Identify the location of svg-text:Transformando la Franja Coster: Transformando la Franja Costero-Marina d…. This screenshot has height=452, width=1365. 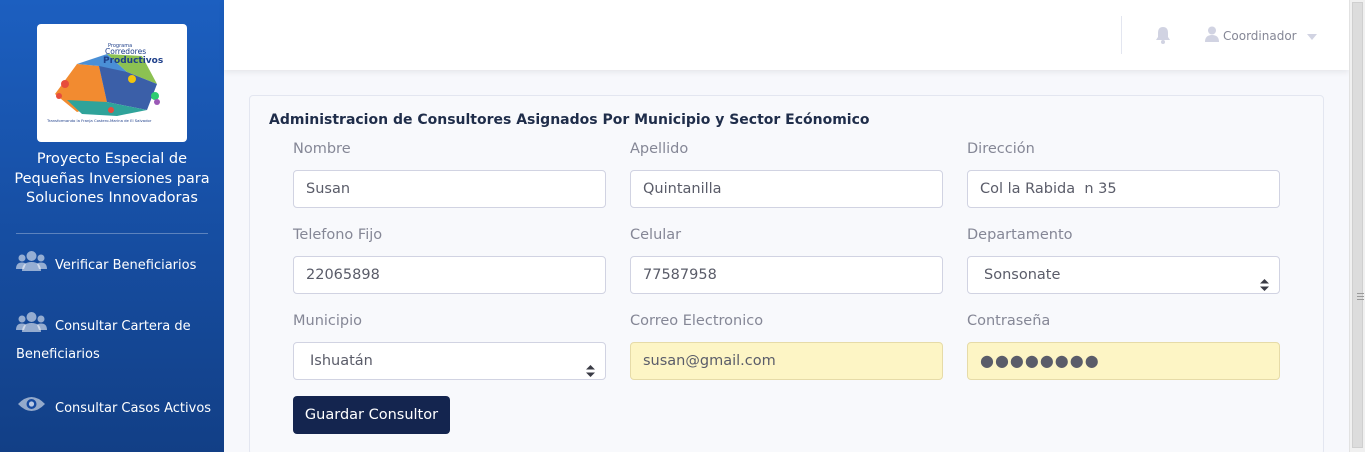
(99, 120).